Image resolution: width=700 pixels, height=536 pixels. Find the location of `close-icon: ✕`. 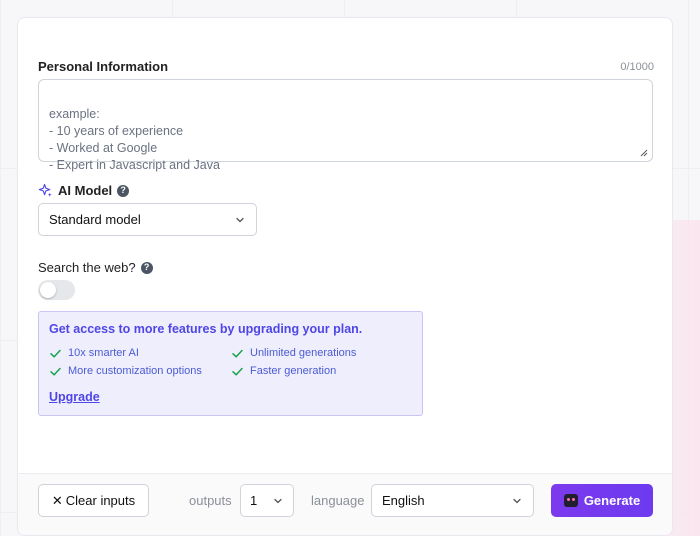

close-icon: ✕ is located at coordinates (57, 500).